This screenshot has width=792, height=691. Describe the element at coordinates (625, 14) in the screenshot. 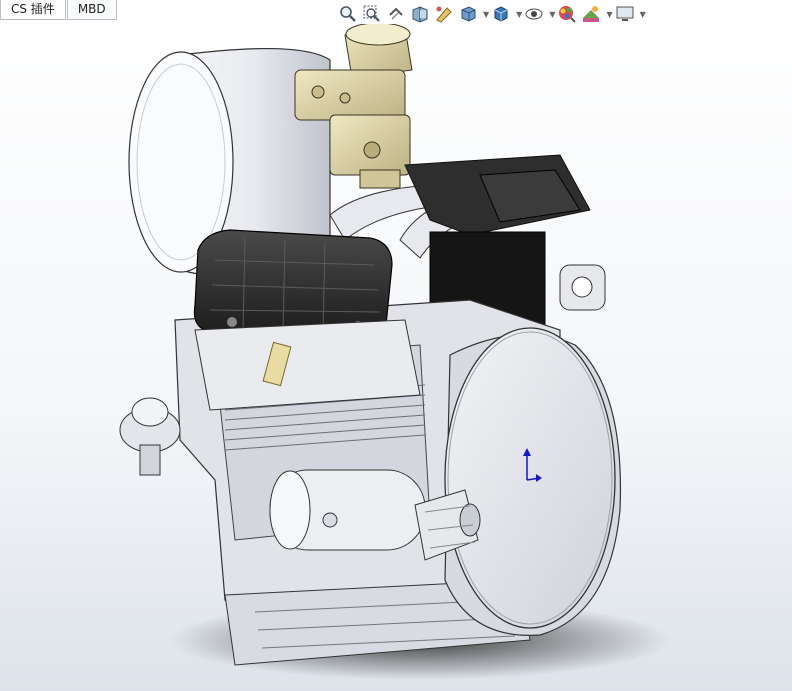

I see `view-settings-icon` at that location.